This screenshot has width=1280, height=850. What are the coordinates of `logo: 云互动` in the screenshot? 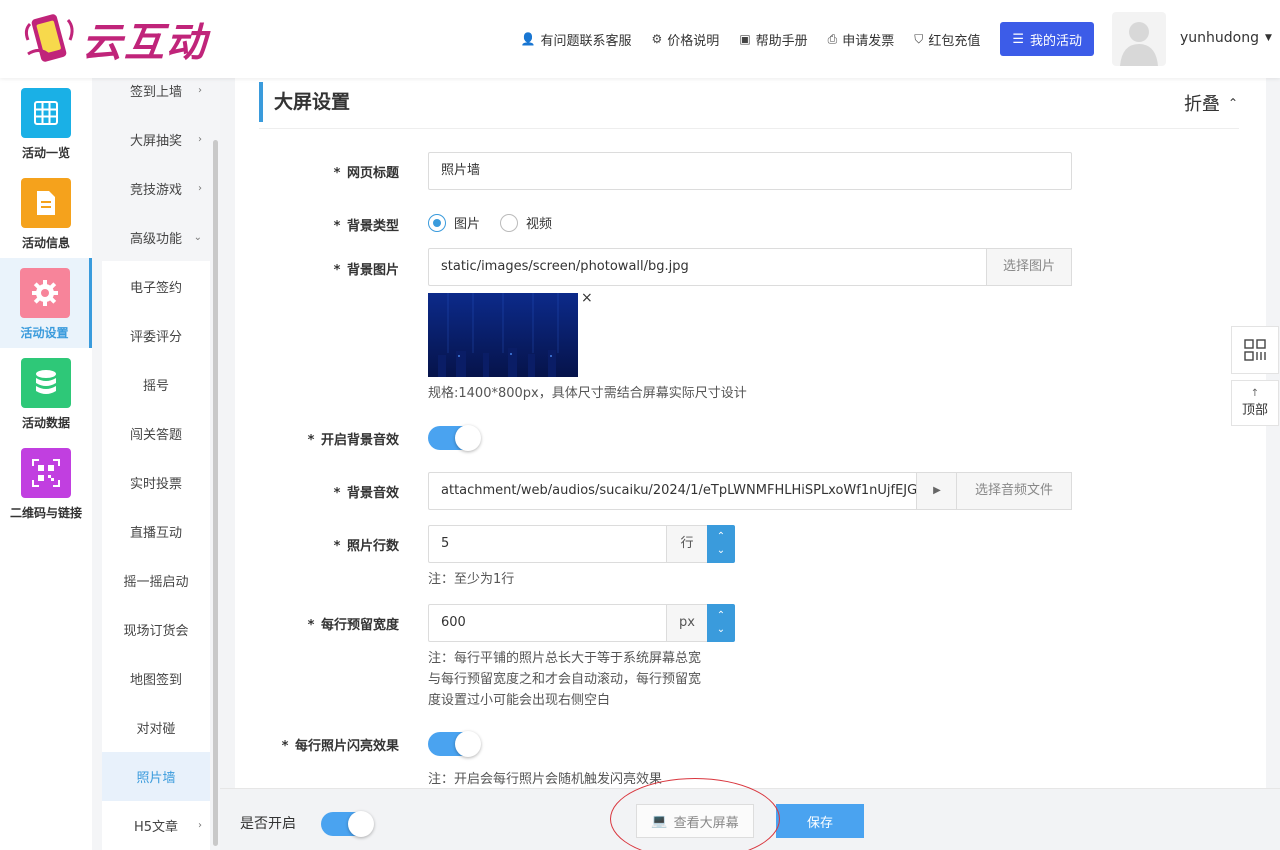 It's located at (114, 39).